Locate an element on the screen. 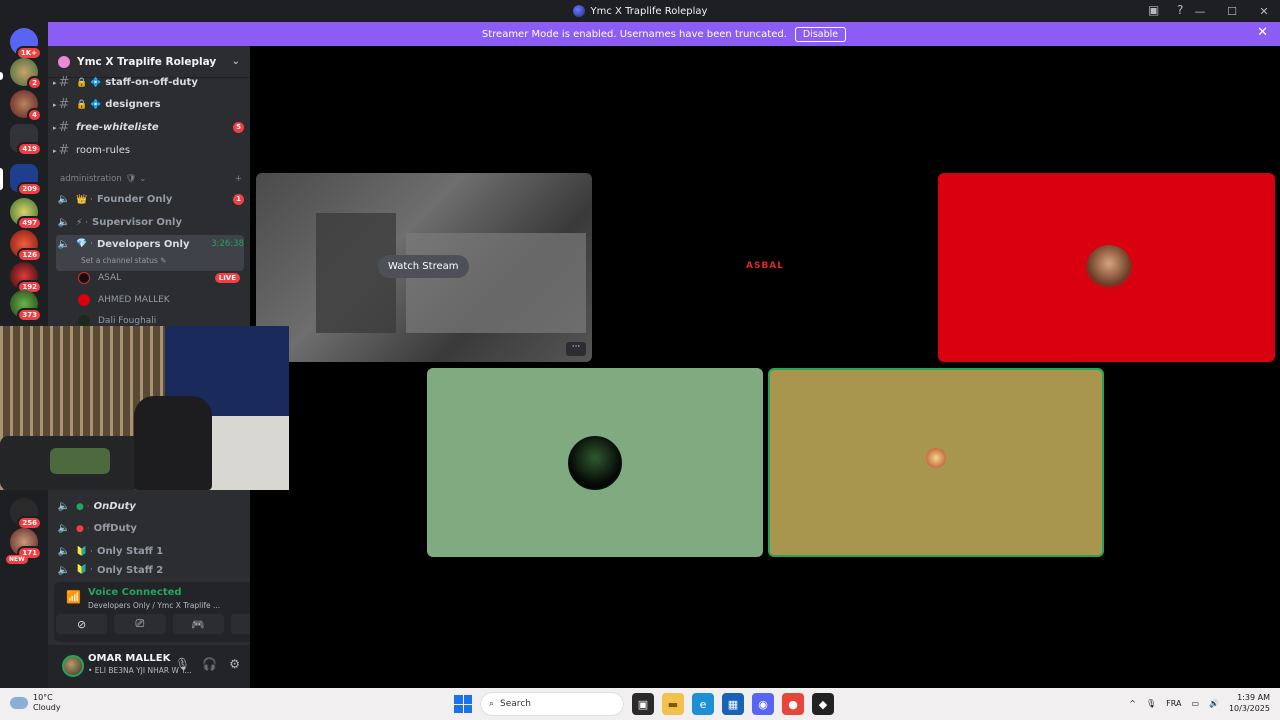  user-name: OMAR MALLEK is located at coordinates (129, 658).